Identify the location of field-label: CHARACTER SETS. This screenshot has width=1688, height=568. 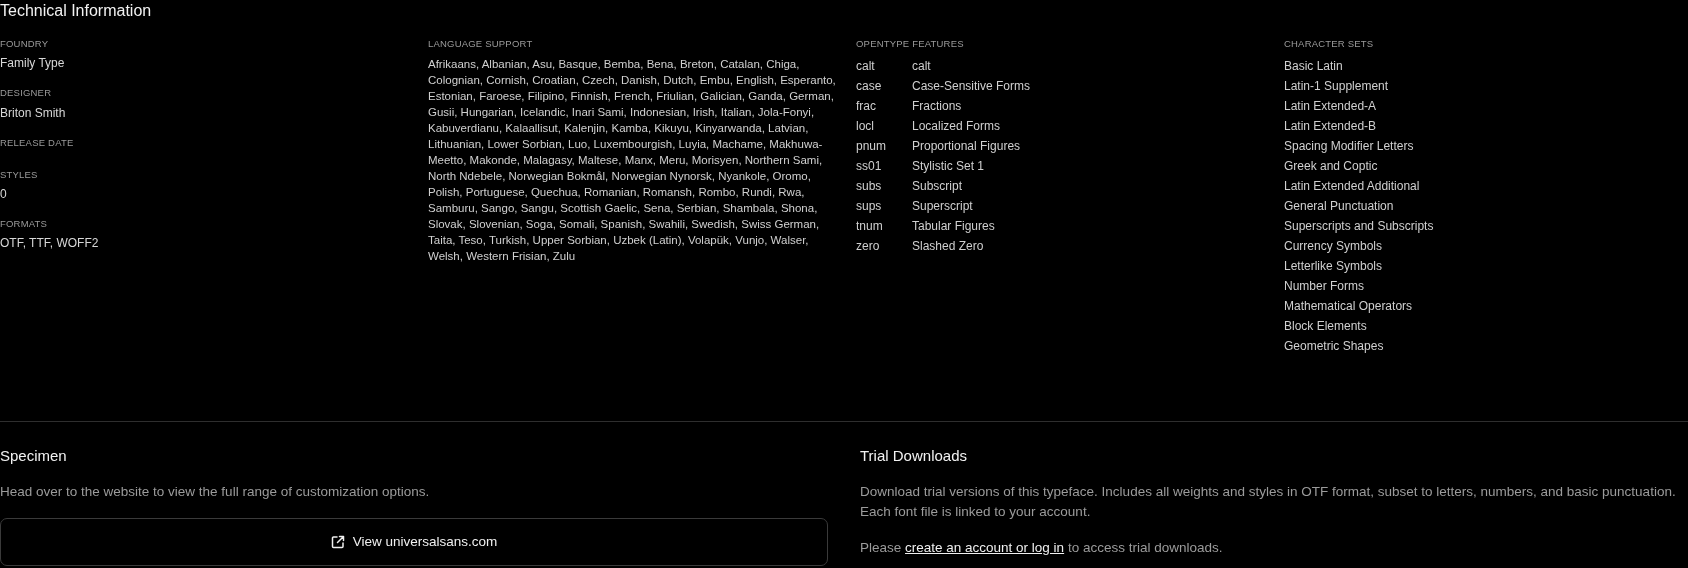
(1329, 44).